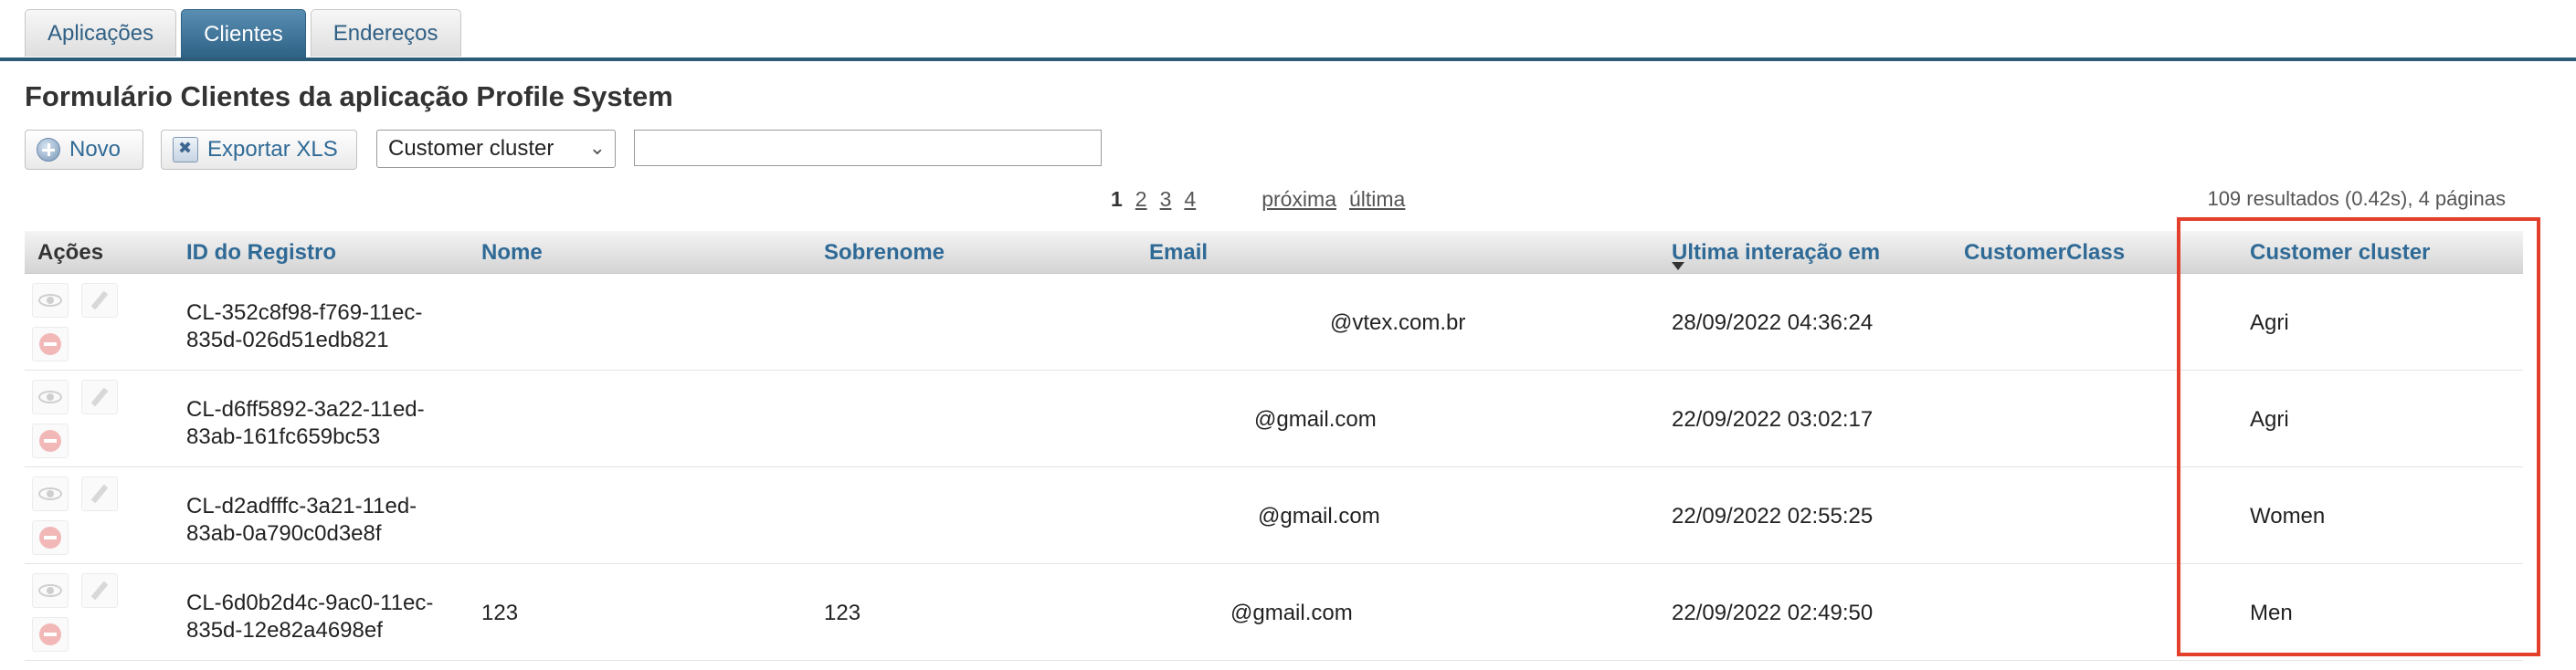  Describe the element at coordinates (310, 603) in the screenshot. I see `cell-id-line1: CL-6d0b2d4c-9ac0-11ec-` at that location.